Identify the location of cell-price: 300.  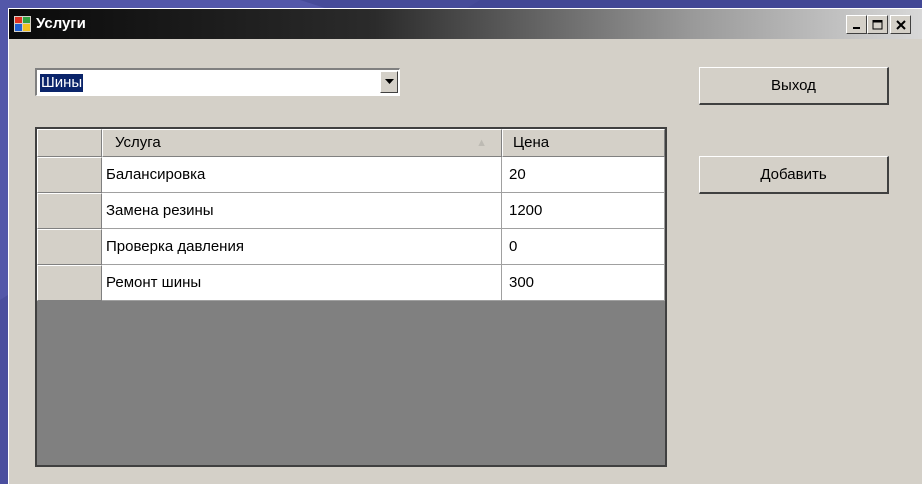
(583, 283).